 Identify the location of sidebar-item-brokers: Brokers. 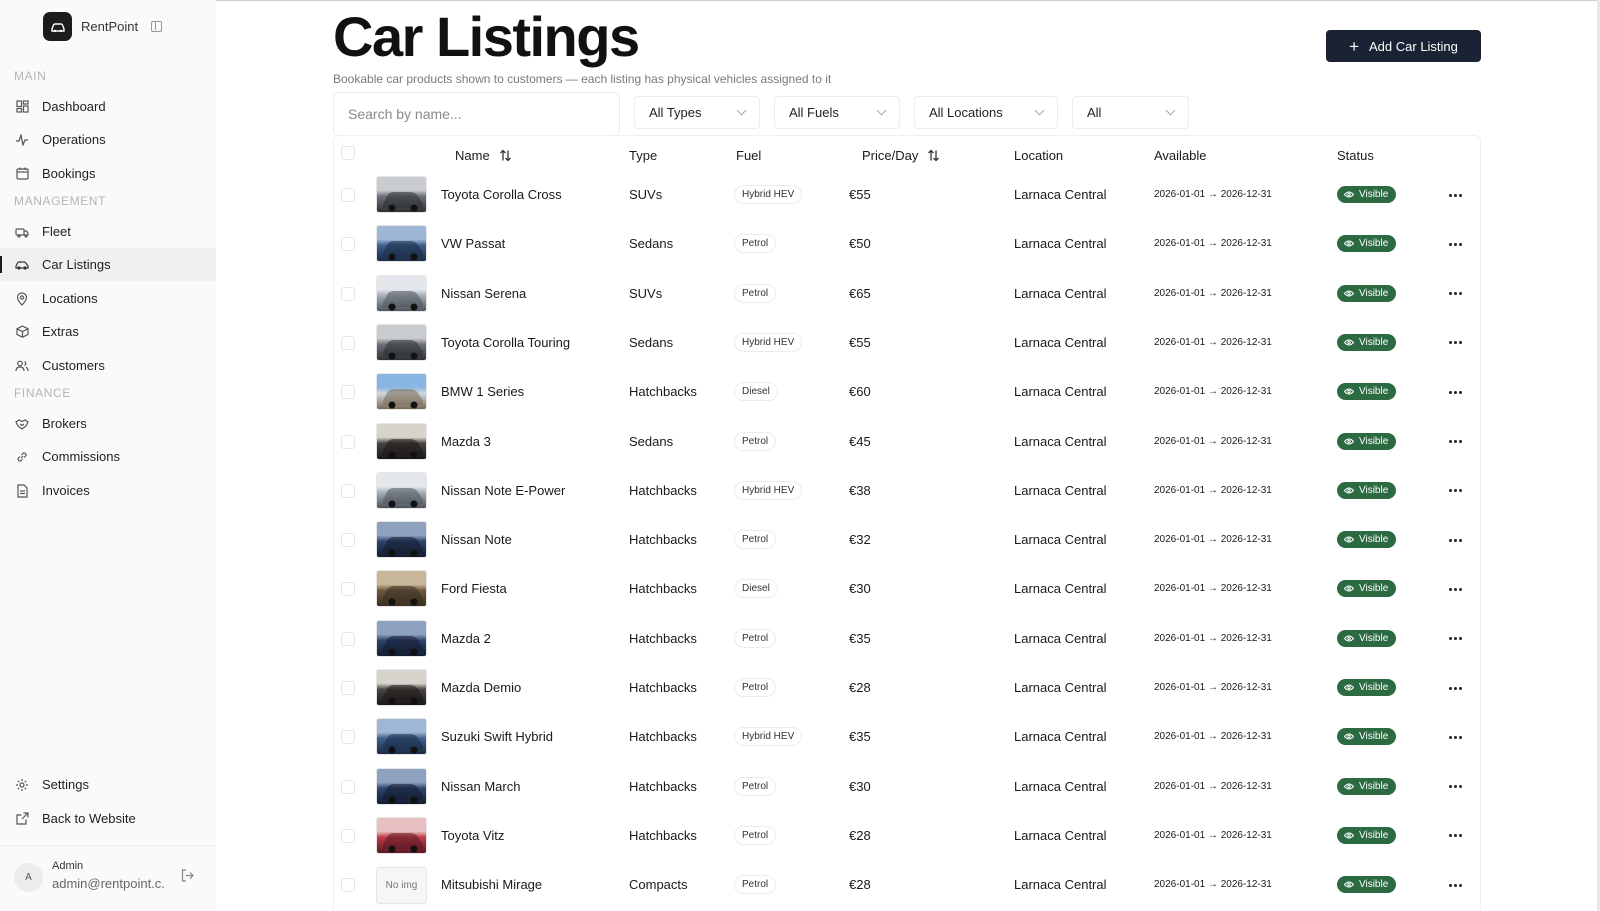
(108, 423).